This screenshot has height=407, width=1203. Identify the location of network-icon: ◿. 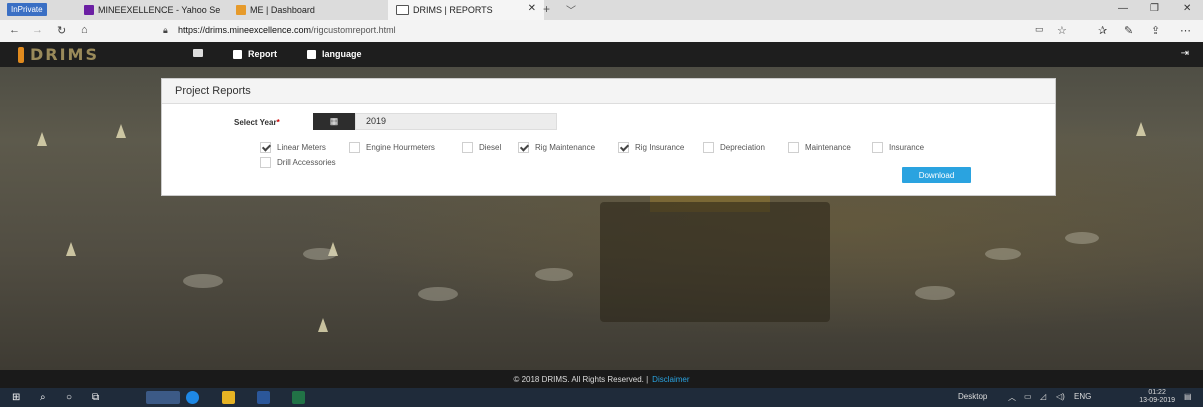
(1043, 396).